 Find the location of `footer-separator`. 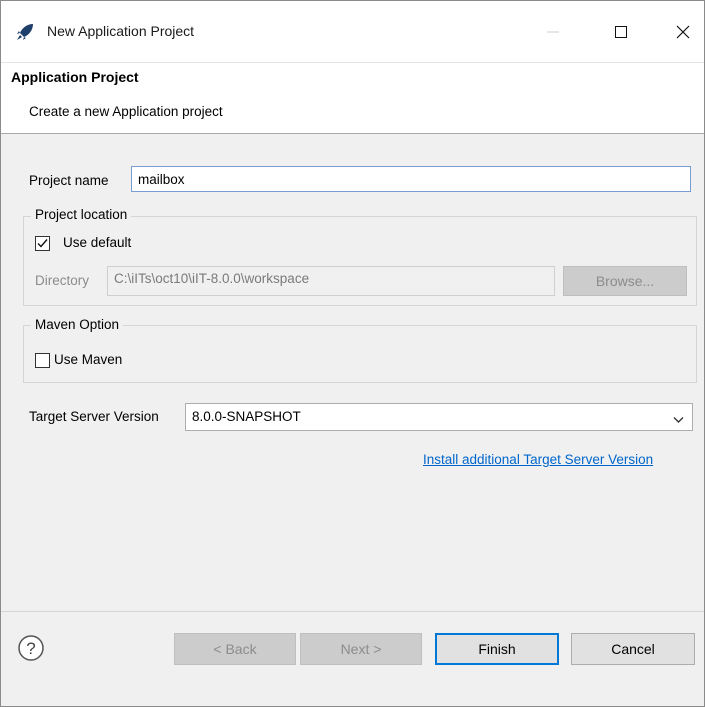

footer-separator is located at coordinates (352, 611).